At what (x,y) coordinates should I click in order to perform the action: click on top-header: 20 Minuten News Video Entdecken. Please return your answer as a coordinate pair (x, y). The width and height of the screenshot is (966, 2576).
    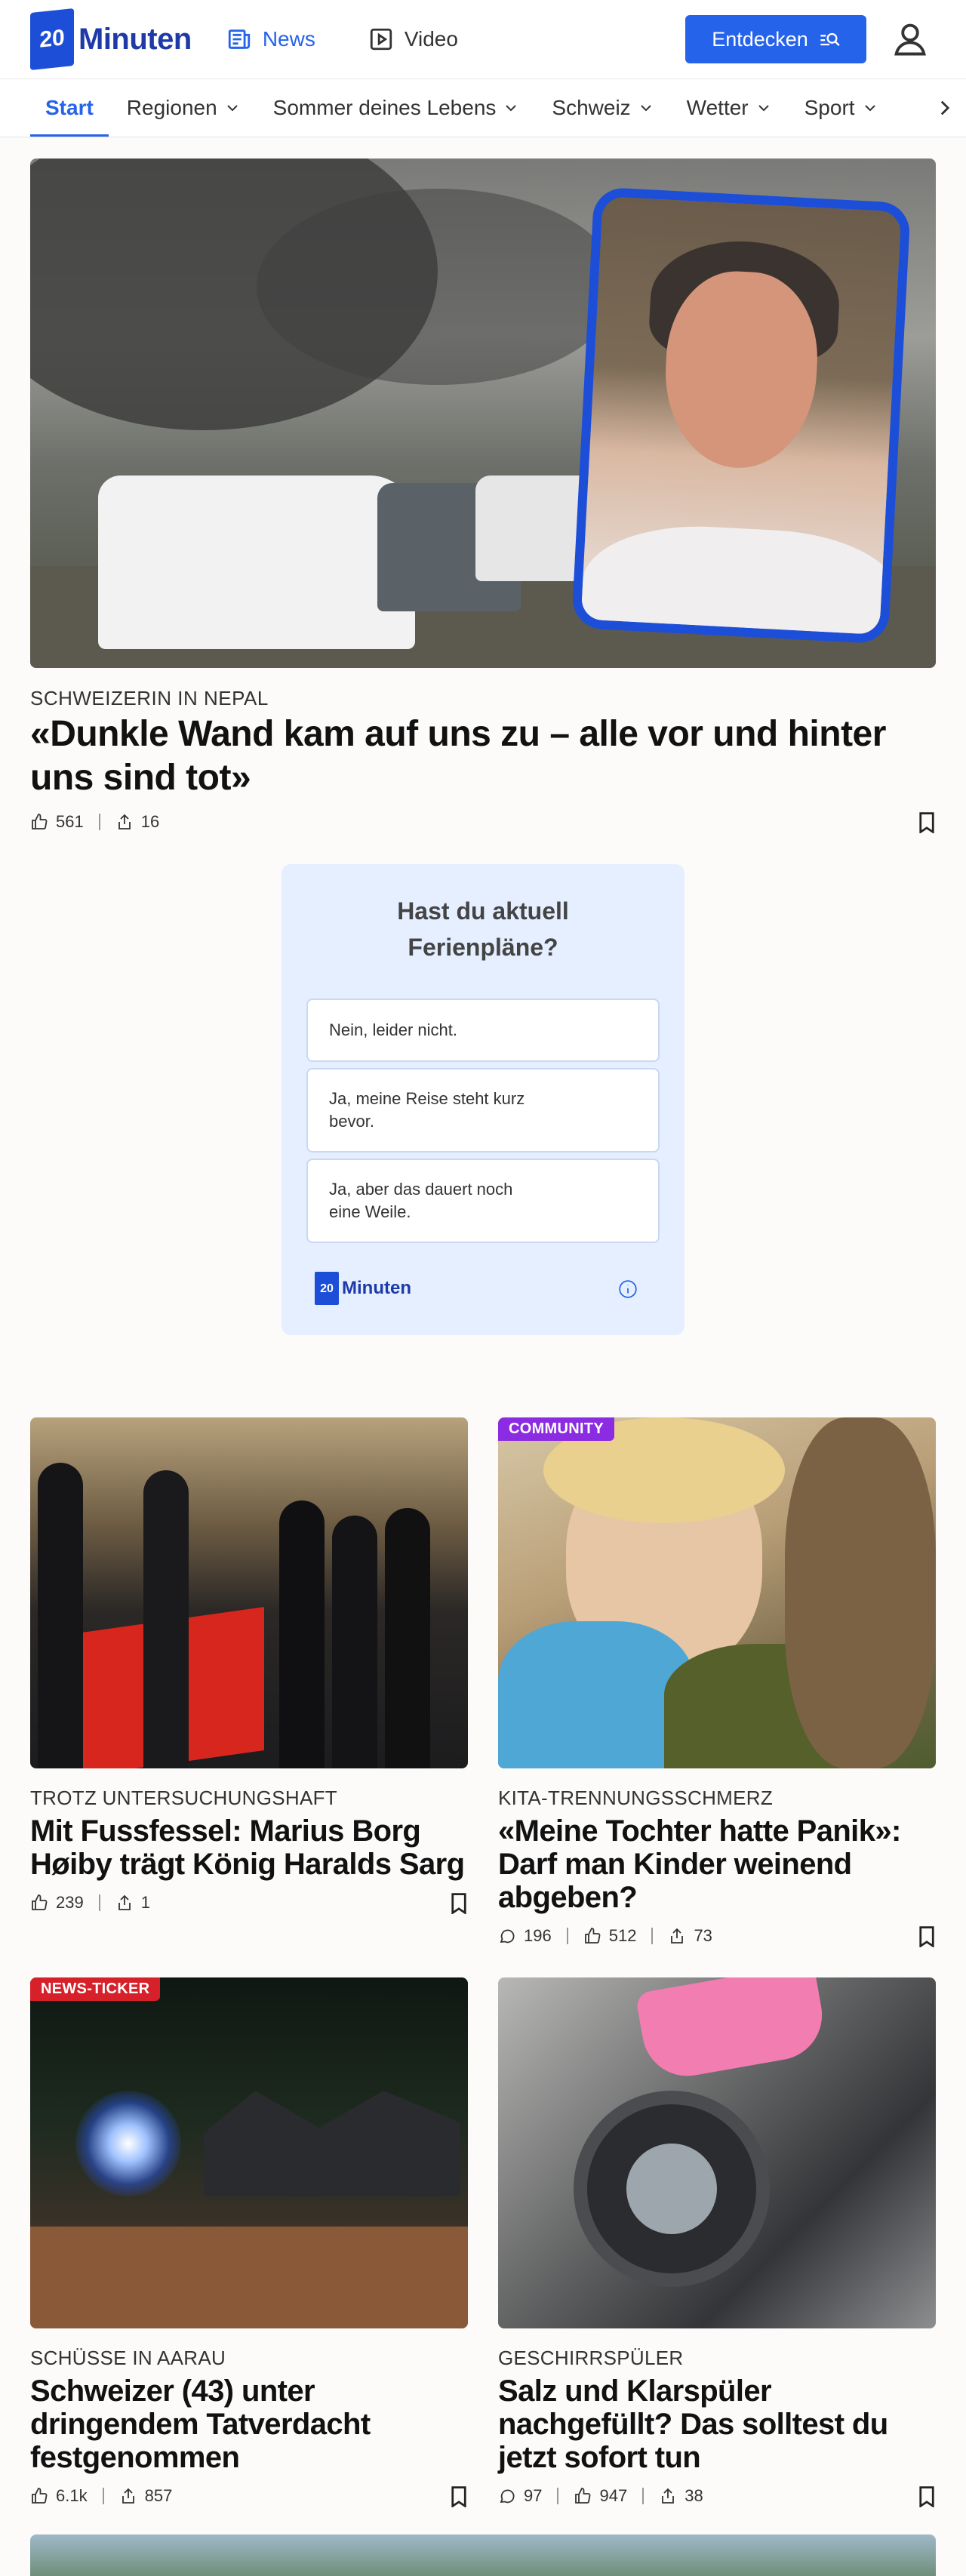
    Looking at the image, I should click on (483, 39).